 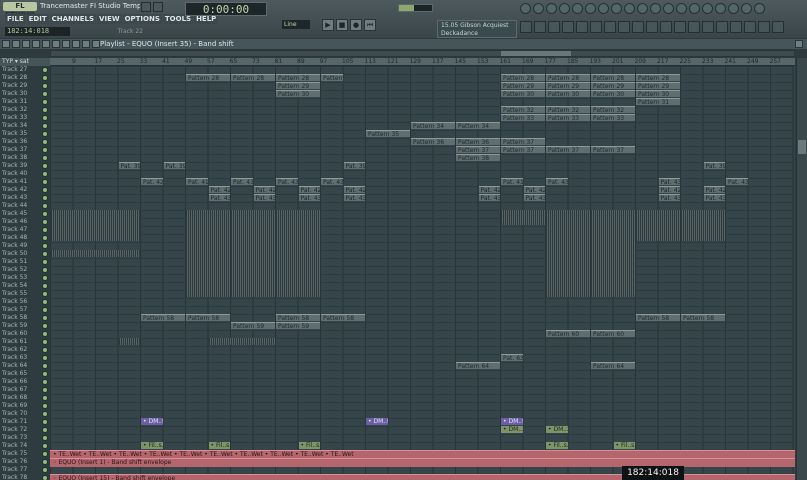 I want to click on song-position-display: 0:00:00, so click(x=226, y=9).